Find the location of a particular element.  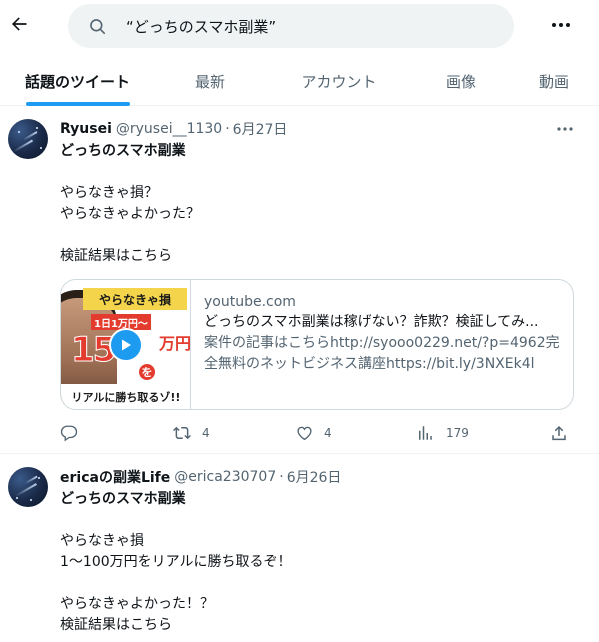

thumbnail-caption: リアルに勝ち取るゾ!! is located at coordinates (125, 396).